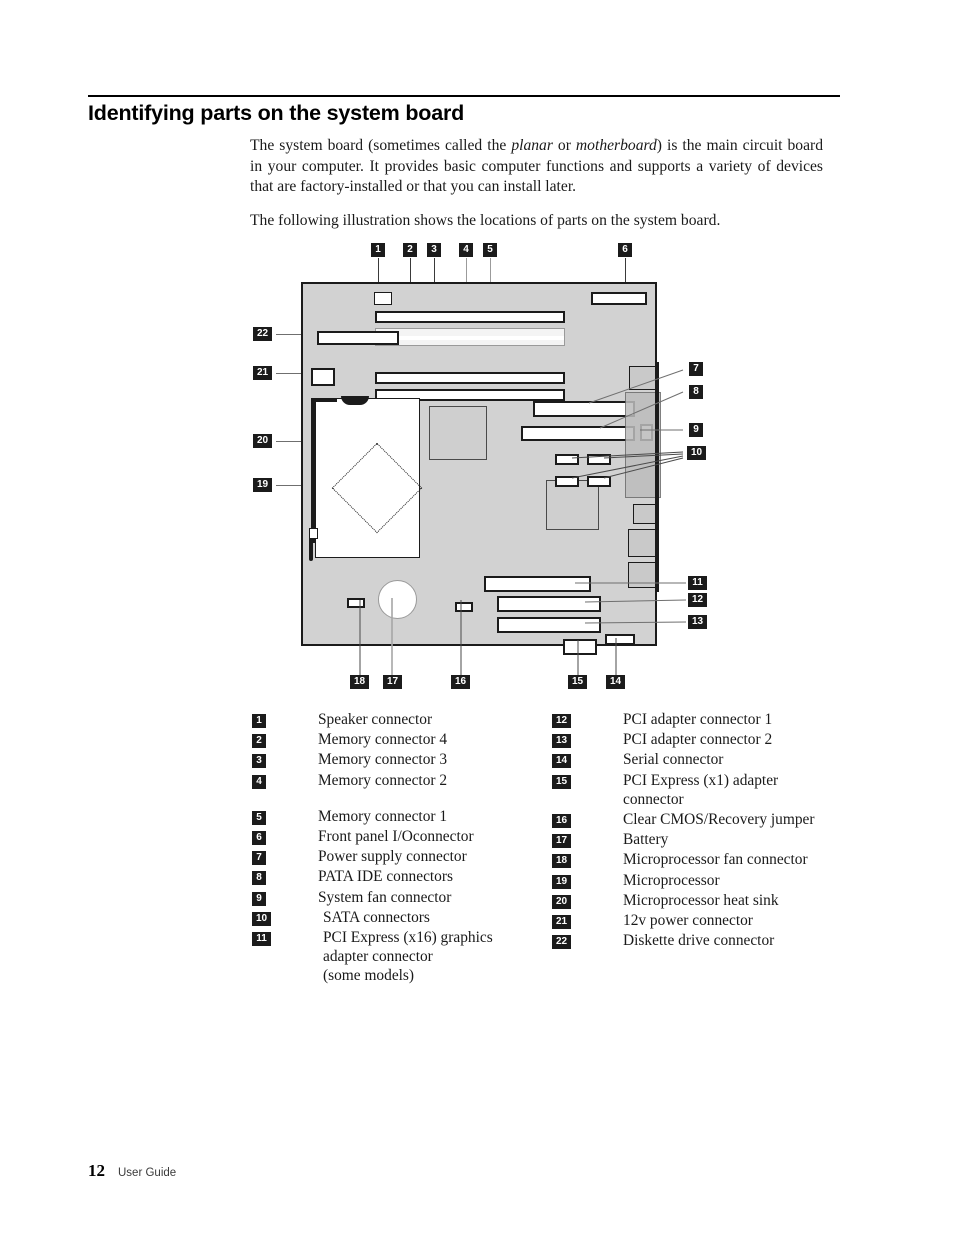  I want to click on legend-row-12: 12 PCI adapter connector 1, so click(702, 719).